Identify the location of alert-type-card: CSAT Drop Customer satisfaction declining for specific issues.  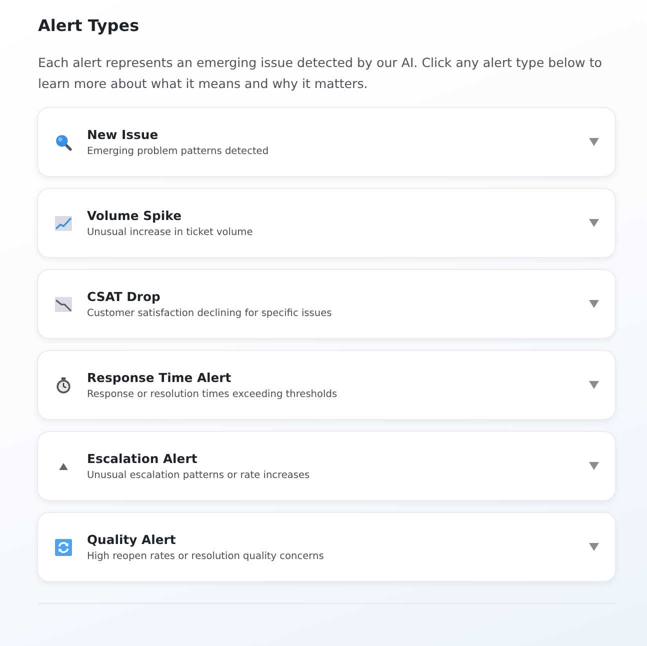
(326, 304).